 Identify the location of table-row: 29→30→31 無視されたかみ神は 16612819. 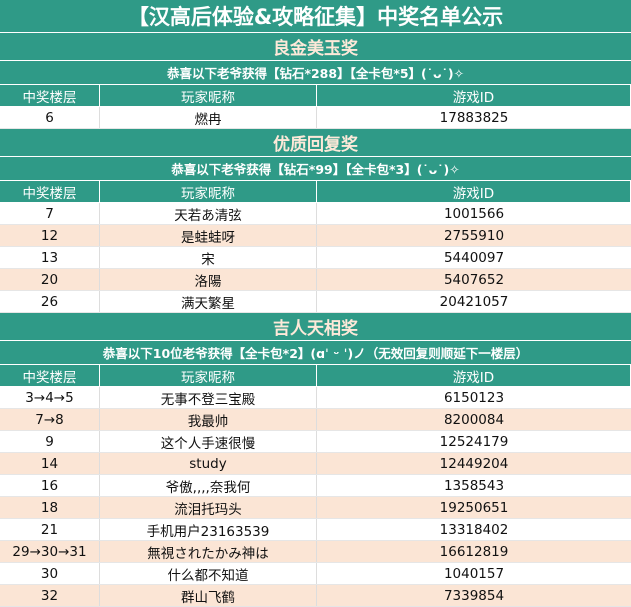
(315, 552).